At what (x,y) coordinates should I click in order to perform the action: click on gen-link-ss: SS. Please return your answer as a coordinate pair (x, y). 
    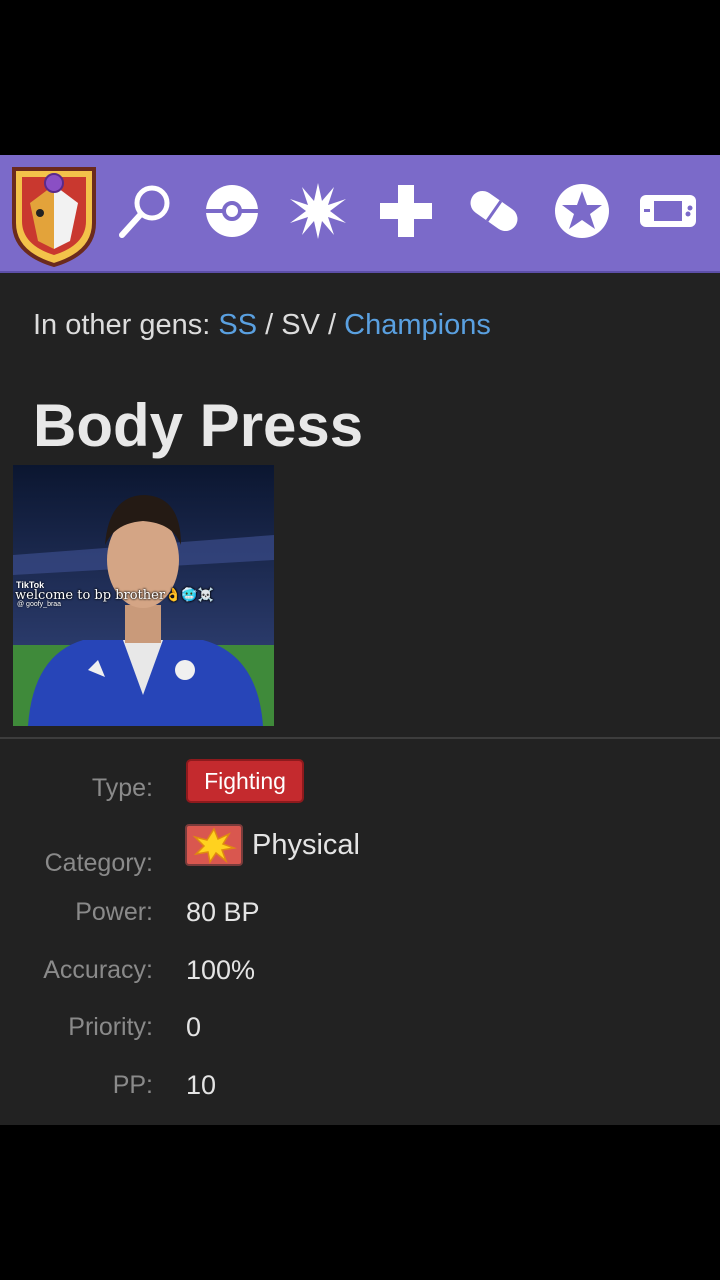
    Looking at the image, I should click on (237, 325).